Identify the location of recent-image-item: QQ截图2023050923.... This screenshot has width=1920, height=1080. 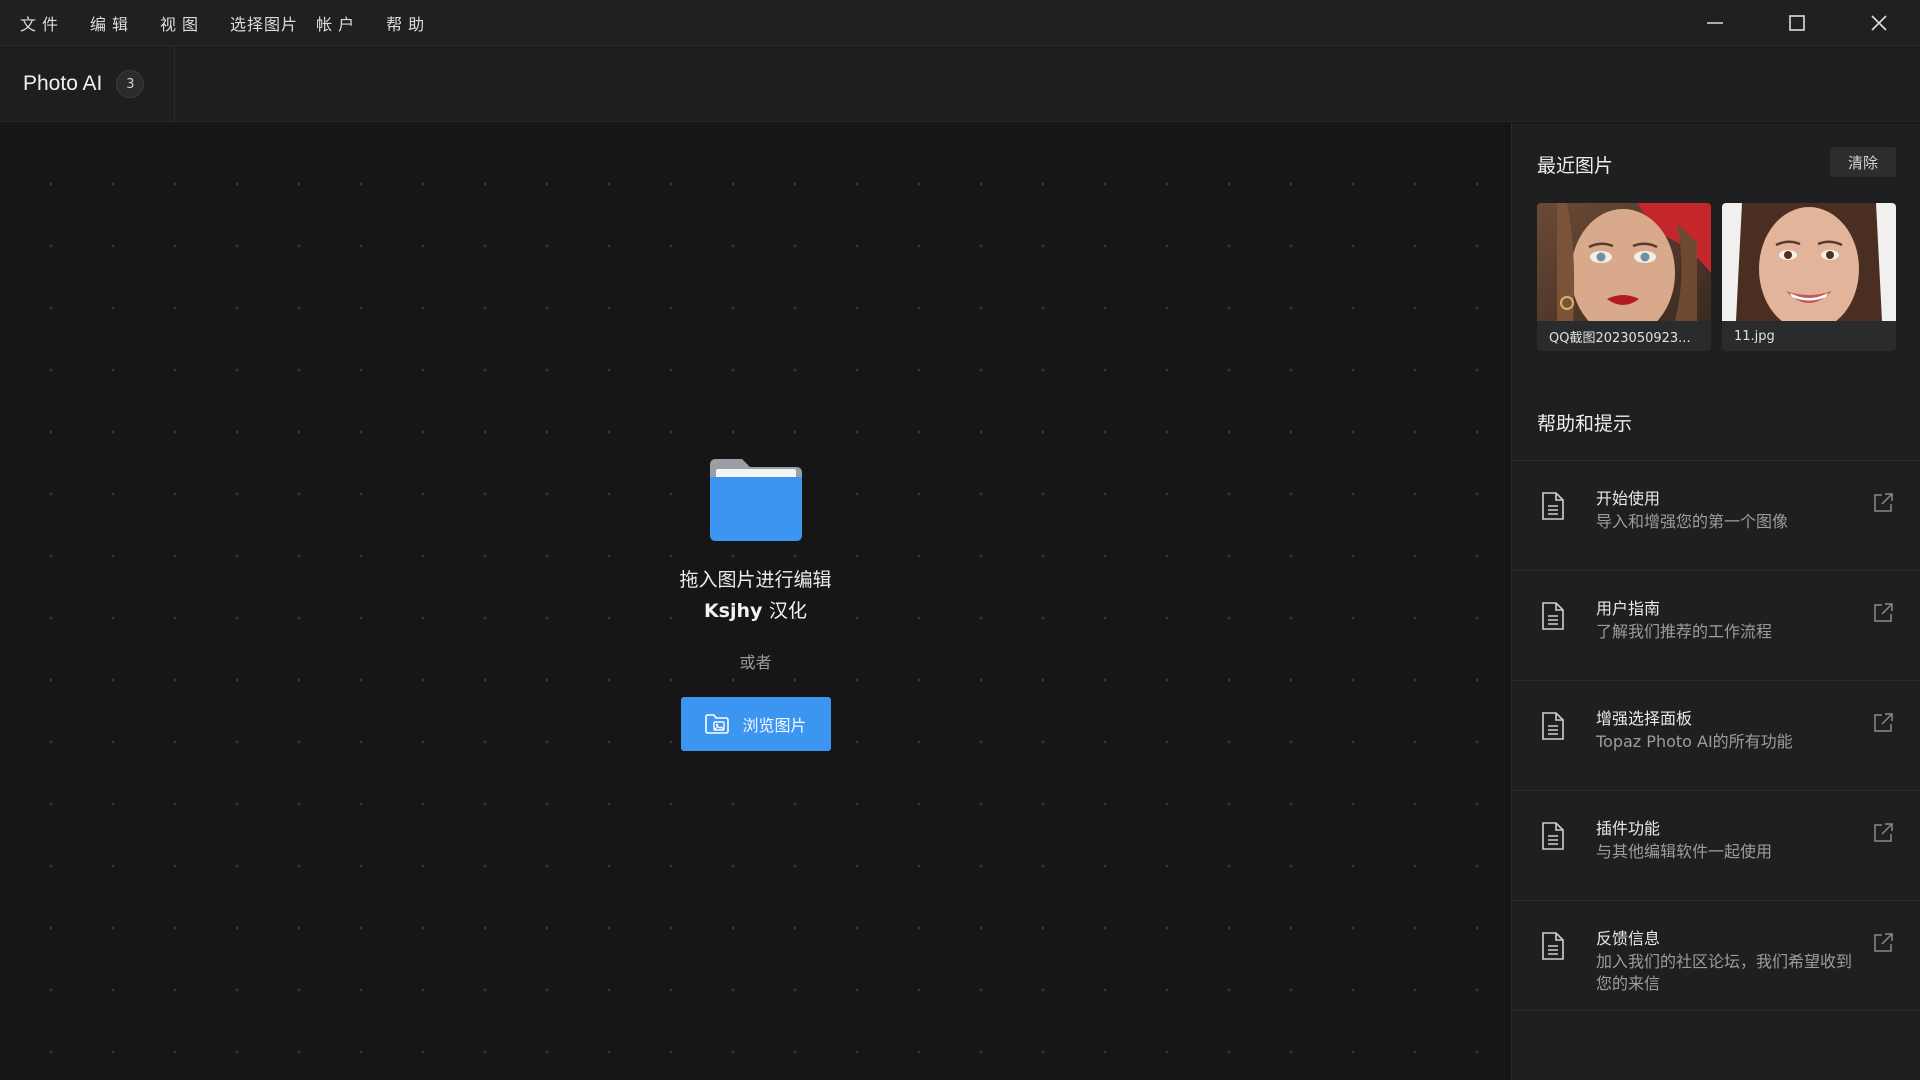
(1624, 277).